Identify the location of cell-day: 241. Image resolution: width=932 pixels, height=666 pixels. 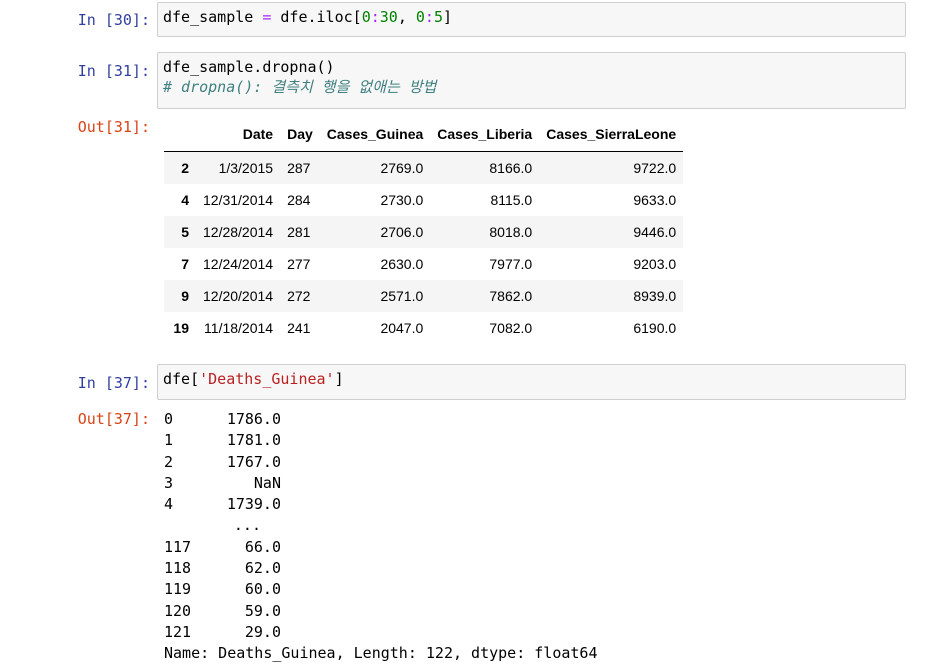
(299, 328).